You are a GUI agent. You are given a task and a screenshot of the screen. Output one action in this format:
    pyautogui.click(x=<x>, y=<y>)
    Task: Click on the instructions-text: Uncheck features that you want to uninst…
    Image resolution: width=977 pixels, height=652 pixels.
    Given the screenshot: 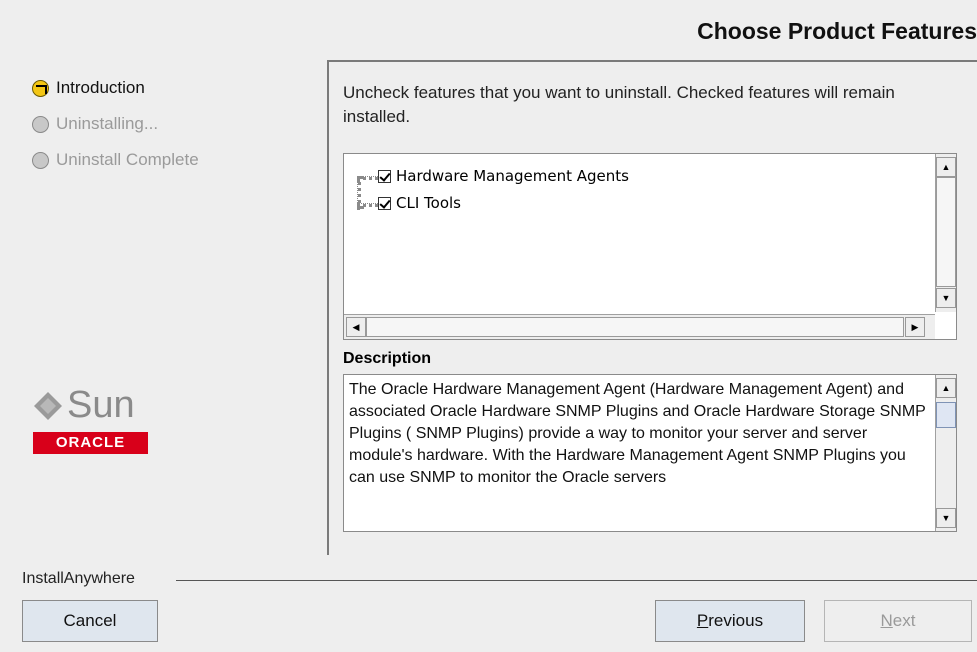 What is the action you would take?
    pyautogui.click(x=619, y=104)
    